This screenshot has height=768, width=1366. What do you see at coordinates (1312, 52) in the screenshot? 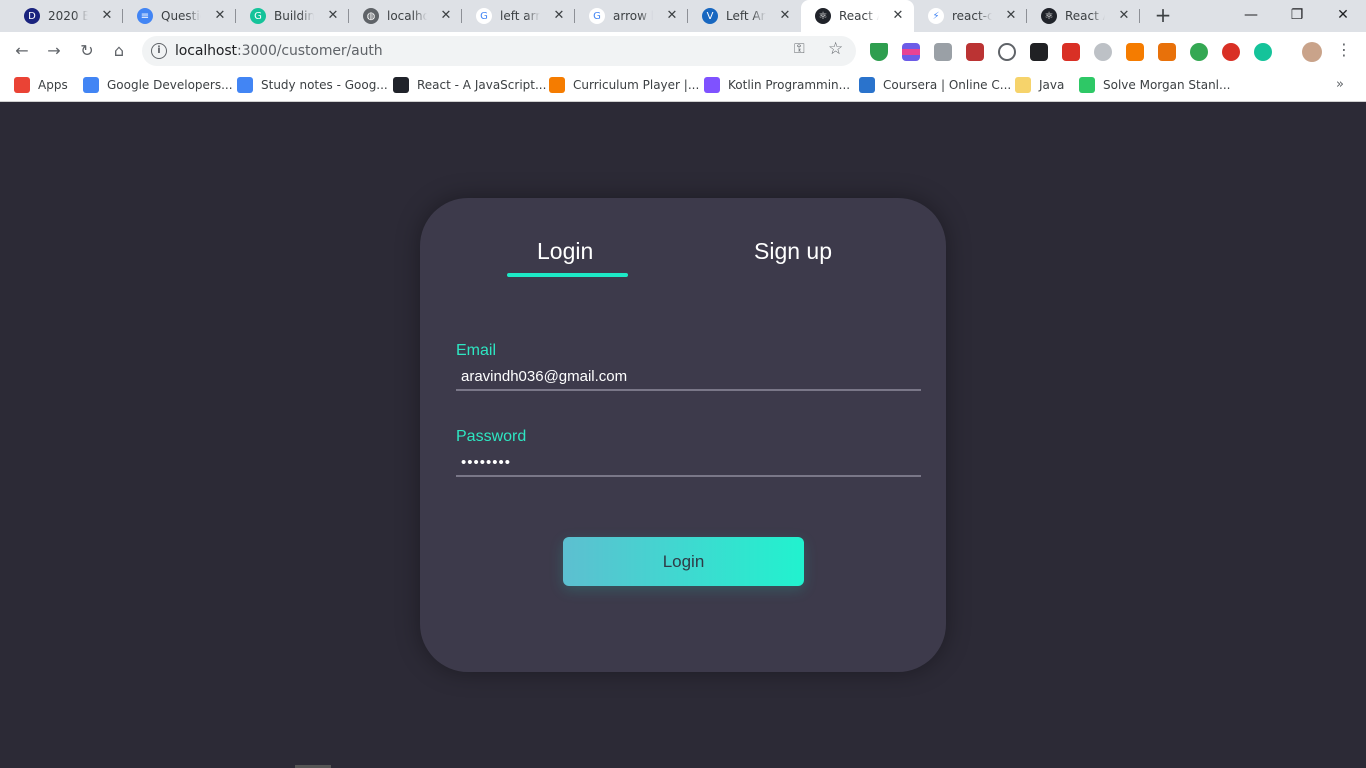
I see `profile-avatar` at bounding box center [1312, 52].